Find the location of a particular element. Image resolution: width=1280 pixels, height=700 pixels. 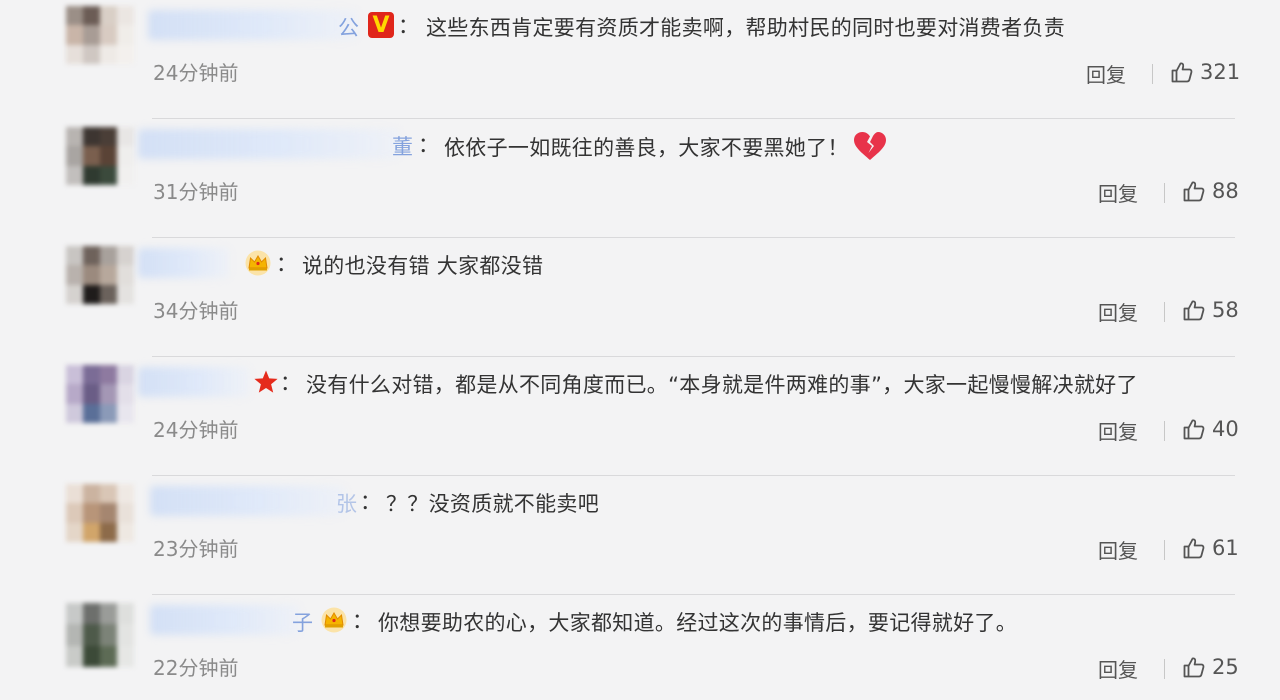

username-tail: 公 is located at coordinates (348, 27).